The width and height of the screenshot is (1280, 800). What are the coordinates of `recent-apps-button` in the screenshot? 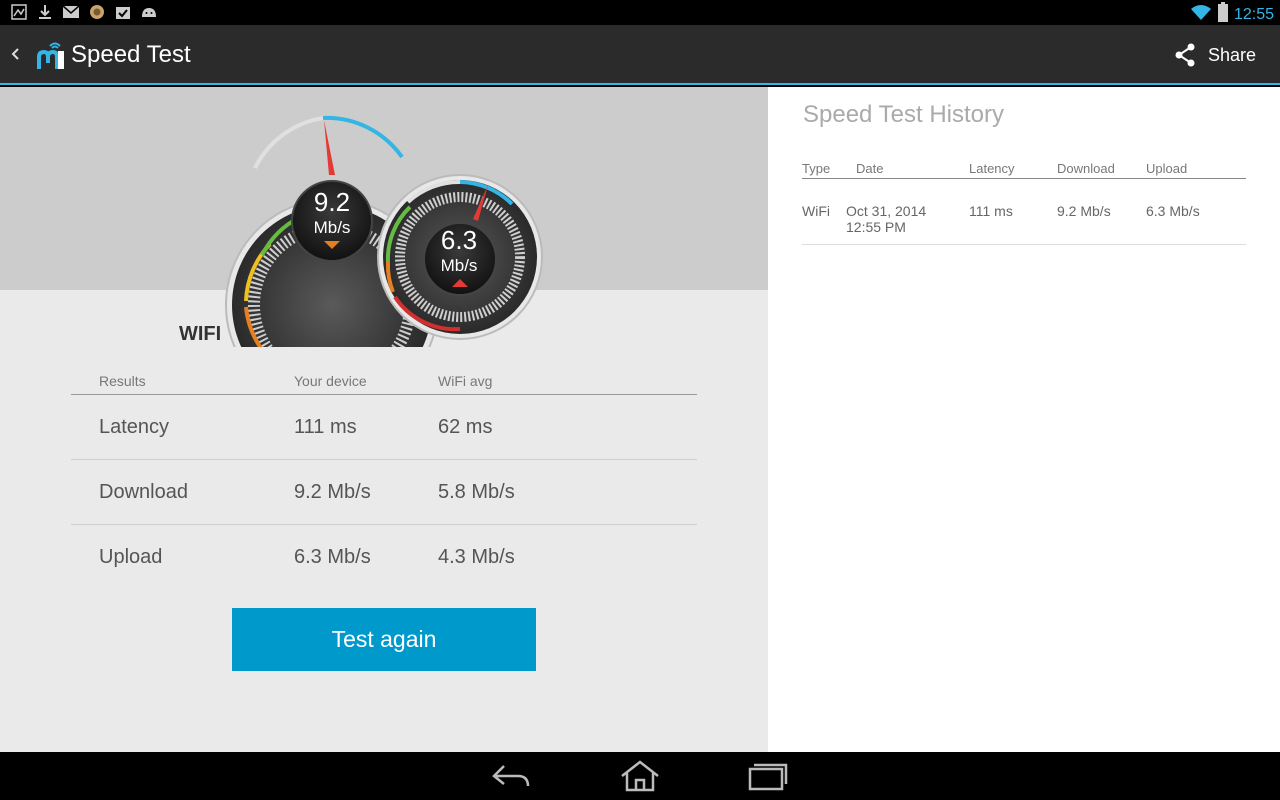 It's located at (768, 776).